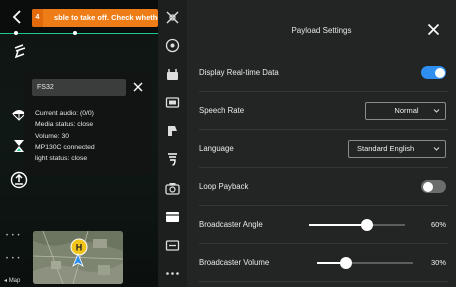 The width and height of the screenshot is (456, 287). I want to click on broadcaster-angle-slider, so click(357, 225).